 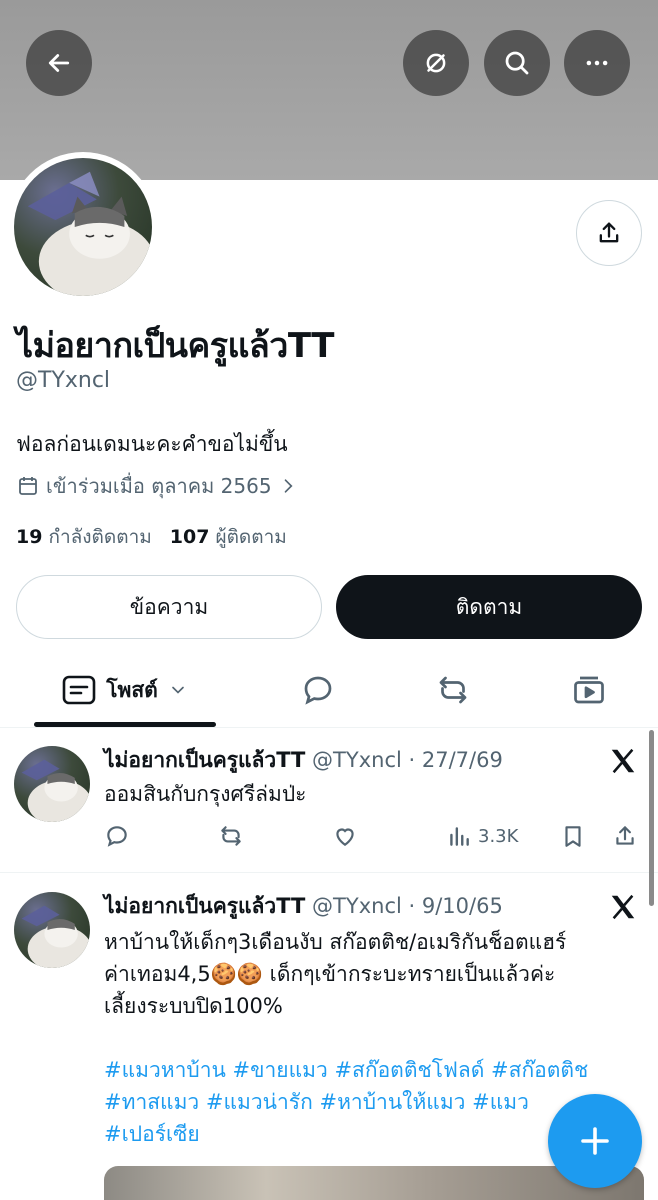 I want to click on arrow-left-icon, so click(x=59, y=63).